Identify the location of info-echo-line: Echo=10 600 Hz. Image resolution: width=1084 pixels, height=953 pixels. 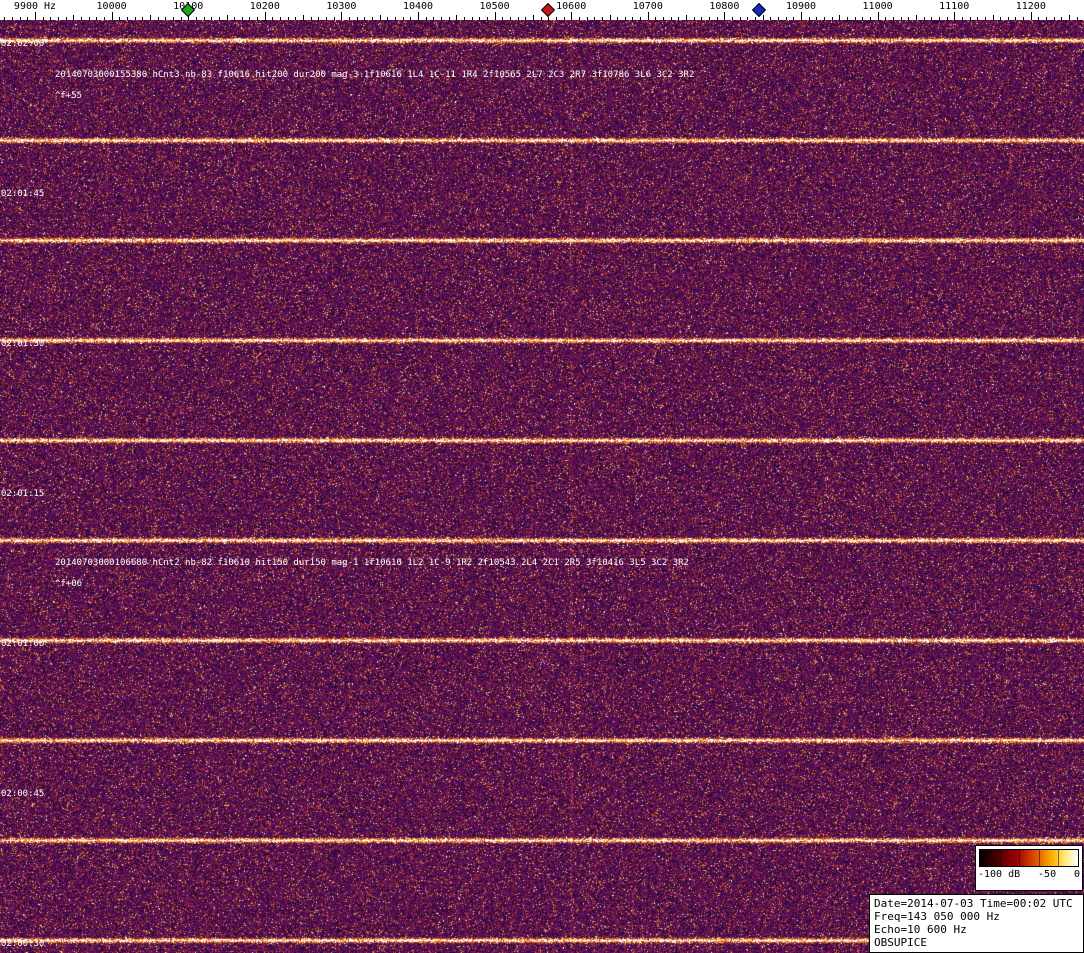
(920, 929).